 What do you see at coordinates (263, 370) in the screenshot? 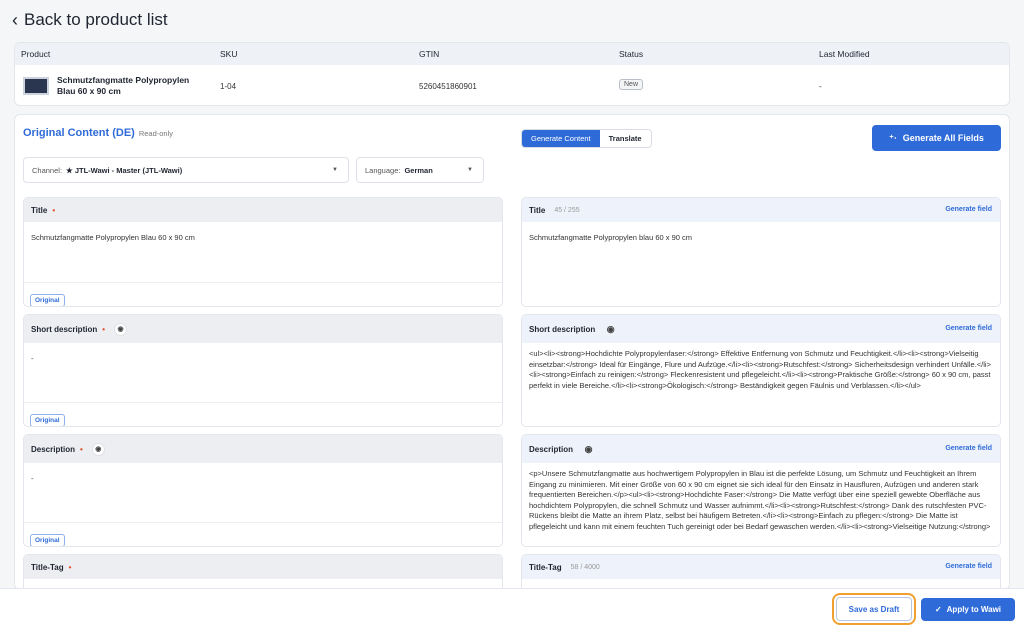
I see `original-short-description-card: Short description • ◉ - Original` at bounding box center [263, 370].